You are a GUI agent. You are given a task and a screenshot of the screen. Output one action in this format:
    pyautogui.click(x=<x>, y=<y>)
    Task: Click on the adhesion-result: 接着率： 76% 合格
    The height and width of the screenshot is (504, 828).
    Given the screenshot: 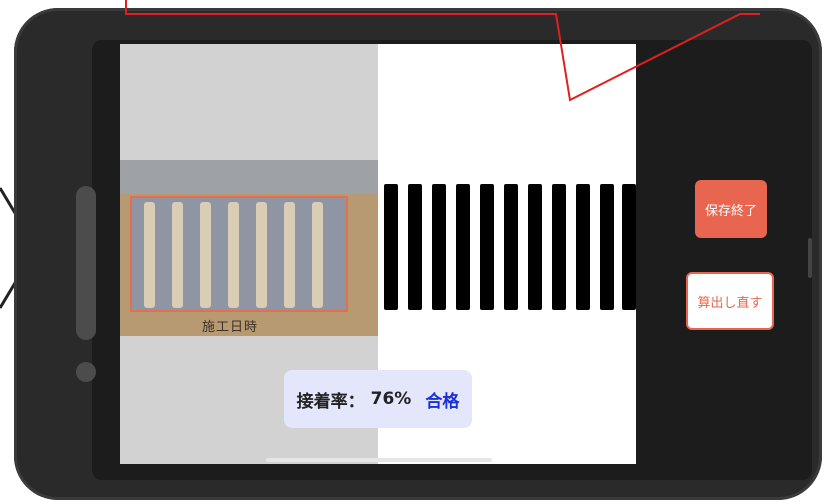 What is the action you would take?
    pyautogui.click(x=378, y=399)
    